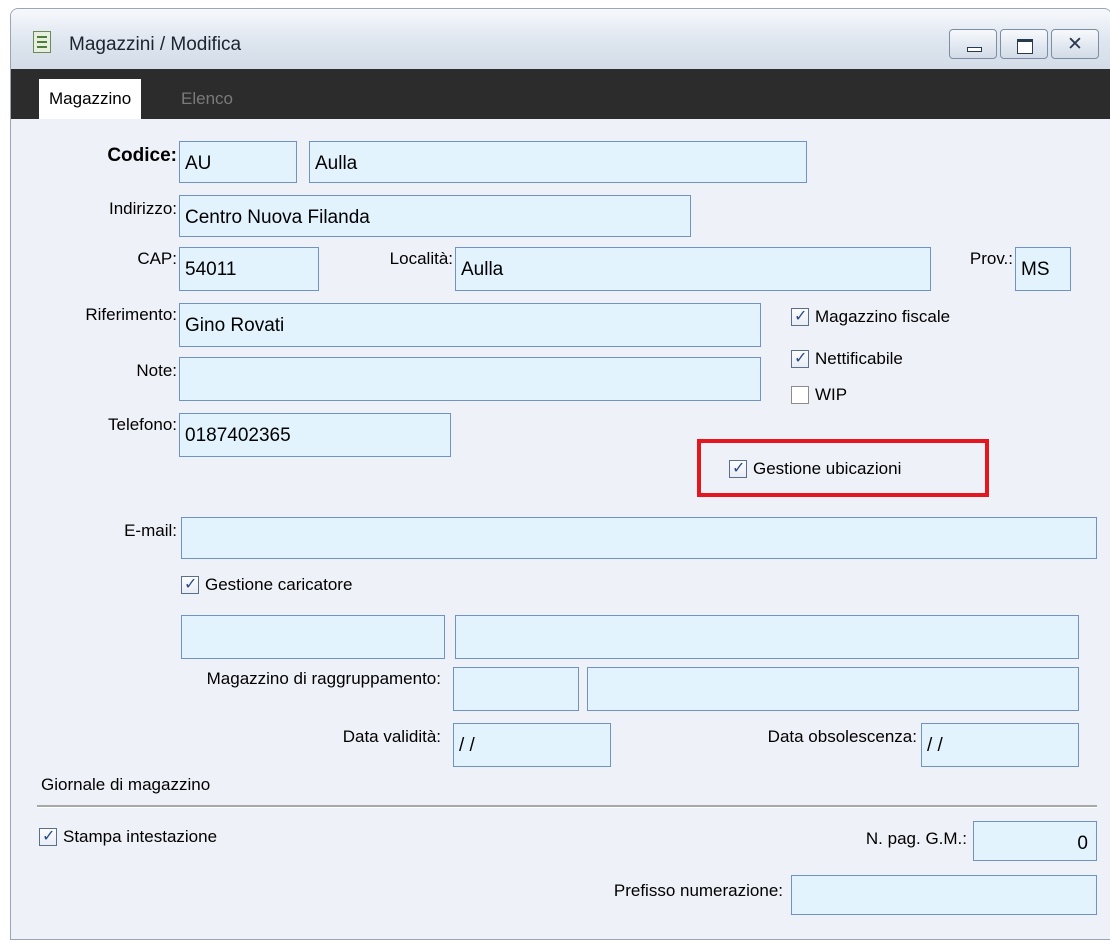 This screenshot has height=940, width=1110. What do you see at coordinates (207, 99) in the screenshot?
I see `tab-elenco: Elenco` at bounding box center [207, 99].